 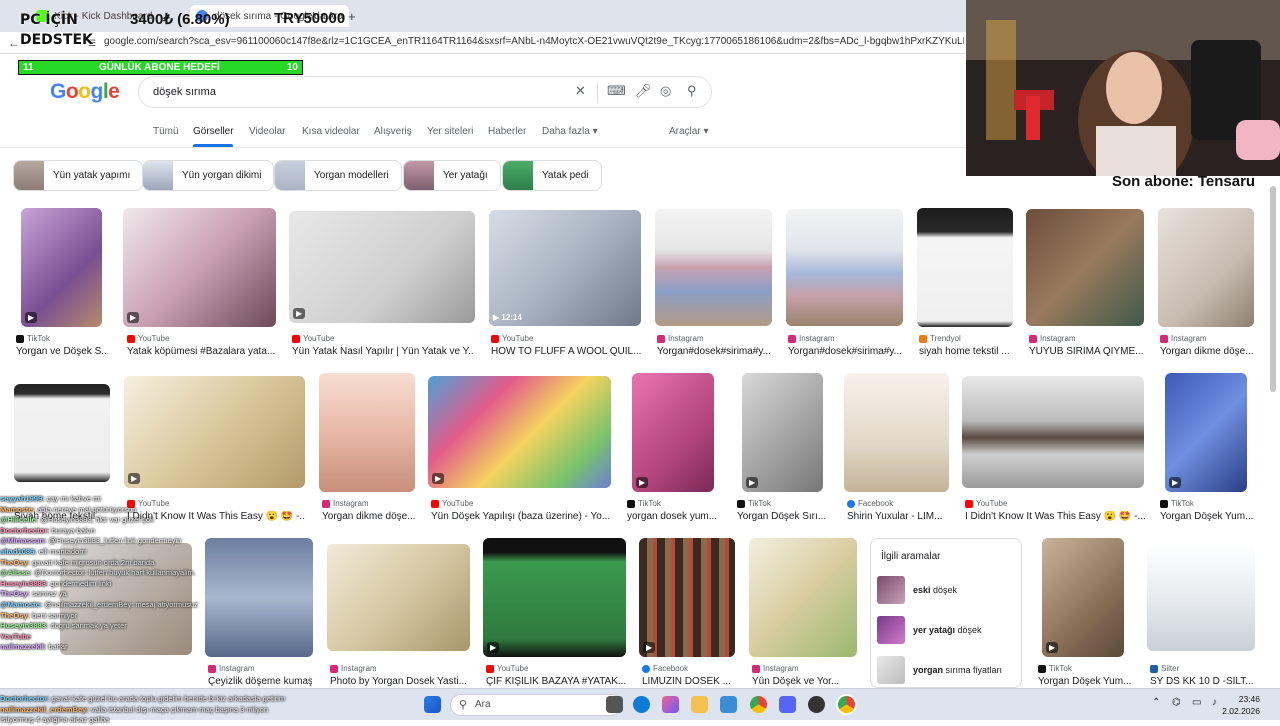 I want to click on search-box: döşek sırıma ✕ ⌨ 🎤︎ ◎ ⚲, so click(x=425, y=92).